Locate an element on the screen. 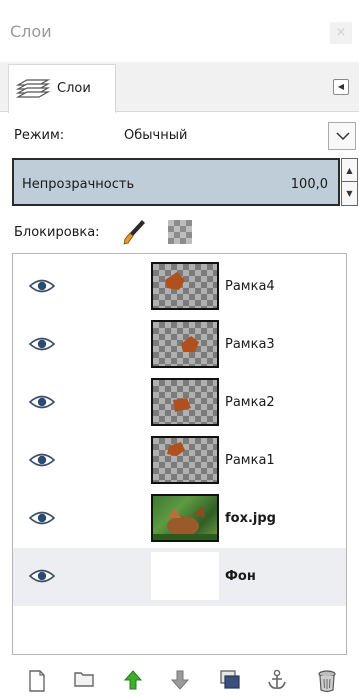 This screenshot has height=699, width=359. layer-name: Фон is located at coordinates (240, 576).